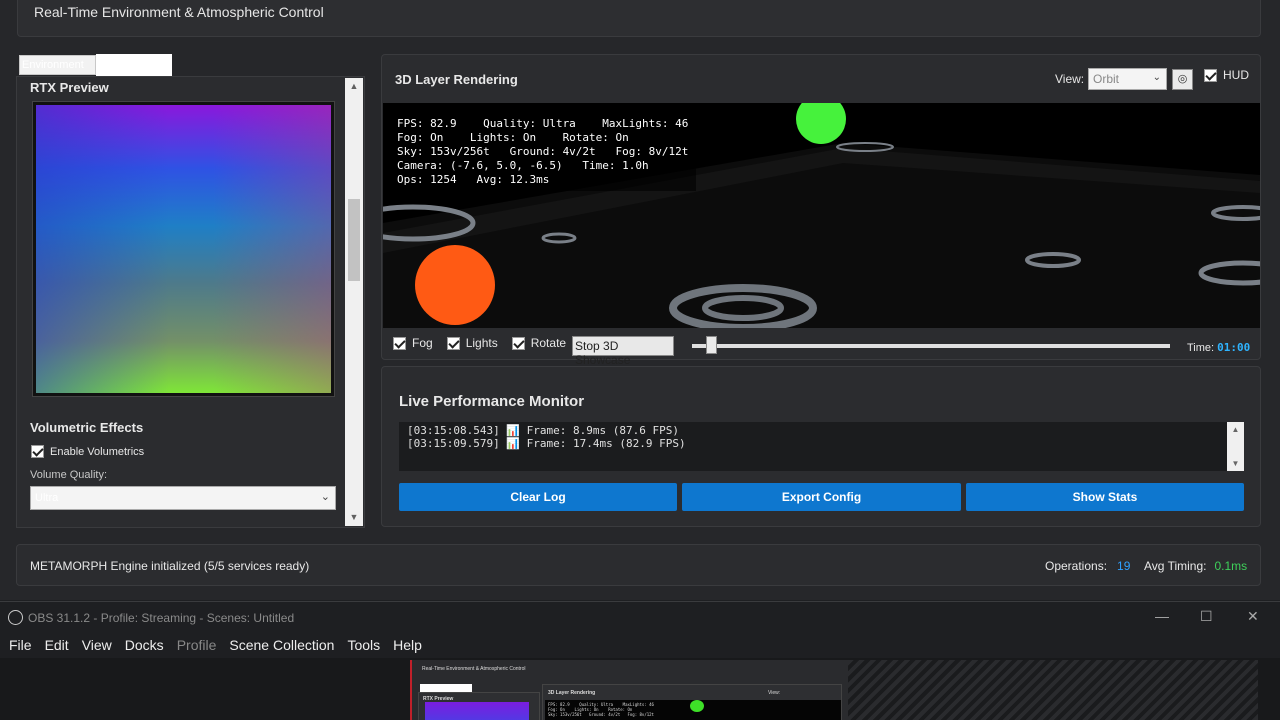 The height and width of the screenshot is (720, 1280). Describe the element at coordinates (1234, 347) in the screenshot. I see `time-value: 01:00` at that location.